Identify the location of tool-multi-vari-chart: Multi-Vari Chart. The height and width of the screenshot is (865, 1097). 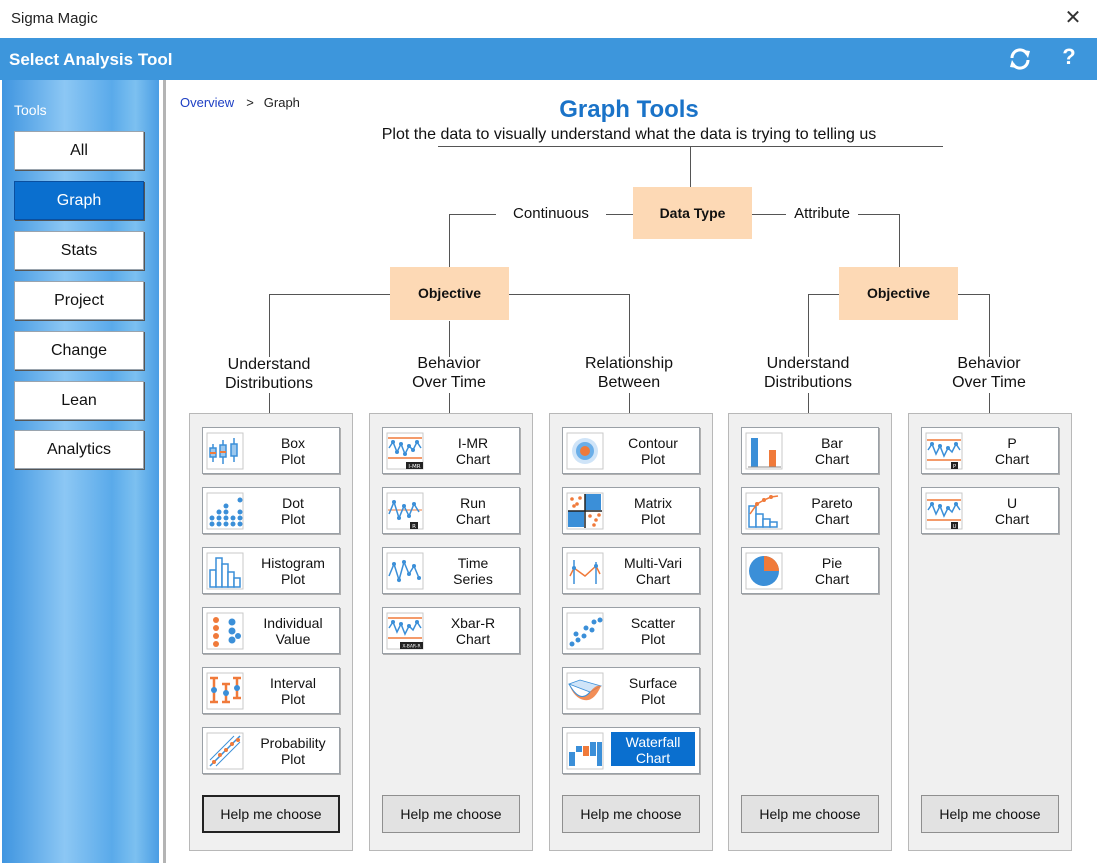
(631, 570).